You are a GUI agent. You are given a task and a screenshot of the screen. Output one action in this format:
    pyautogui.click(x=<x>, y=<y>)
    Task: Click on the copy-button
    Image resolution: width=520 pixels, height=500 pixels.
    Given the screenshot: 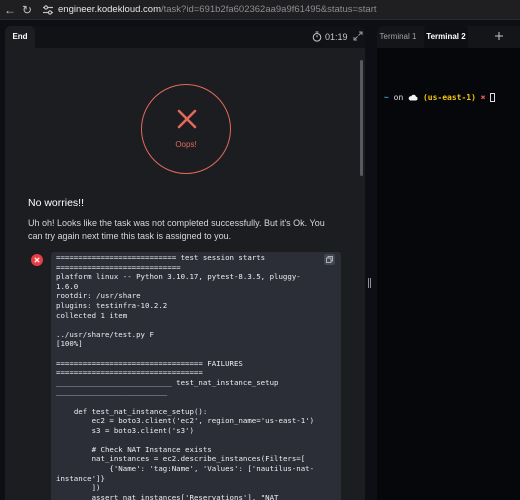 What is the action you would take?
    pyautogui.click(x=329, y=259)
    